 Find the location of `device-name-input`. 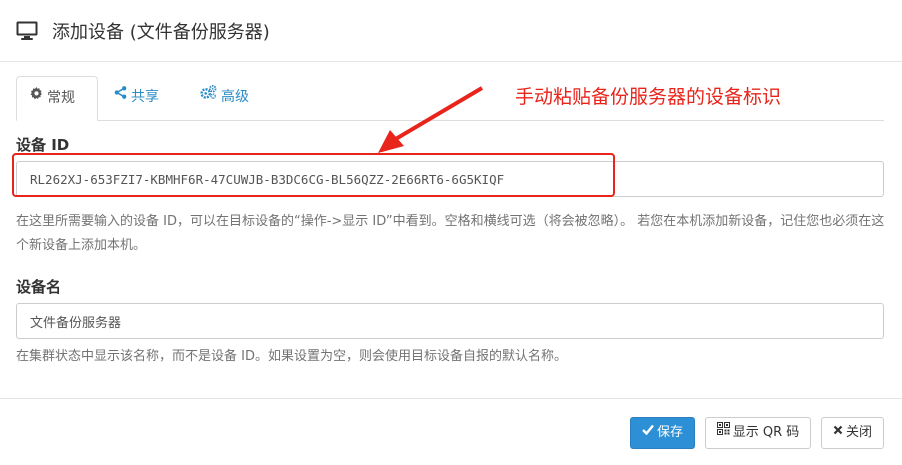

device-name-input is located at coordinates (450, 321).